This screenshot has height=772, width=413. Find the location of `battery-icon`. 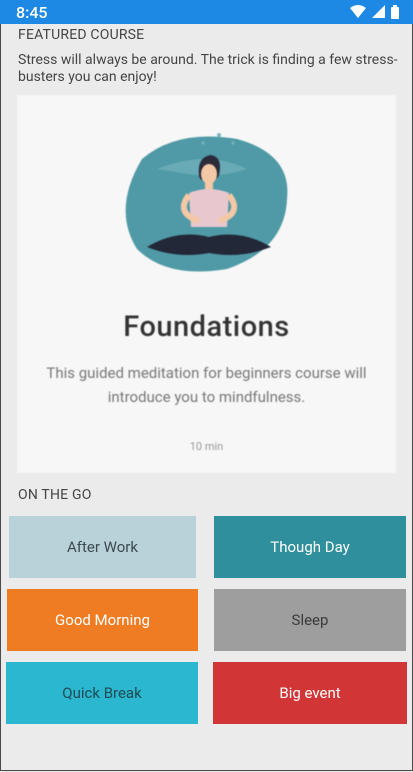

battery-icon is located at coordinates (395, 12).